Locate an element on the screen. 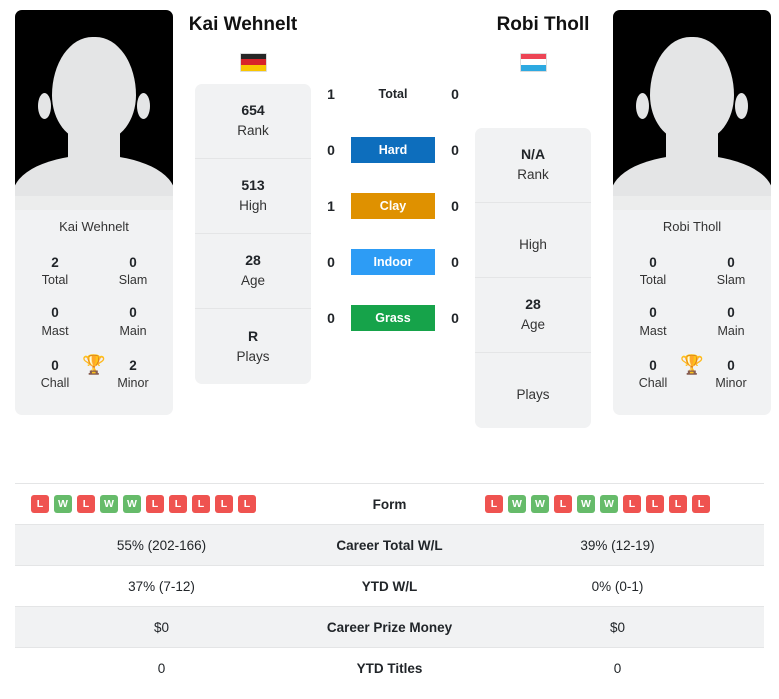 The width and height of the screenshot is (779, 699). right-stat-age: 28 Age is located at coordinates (533, 315).